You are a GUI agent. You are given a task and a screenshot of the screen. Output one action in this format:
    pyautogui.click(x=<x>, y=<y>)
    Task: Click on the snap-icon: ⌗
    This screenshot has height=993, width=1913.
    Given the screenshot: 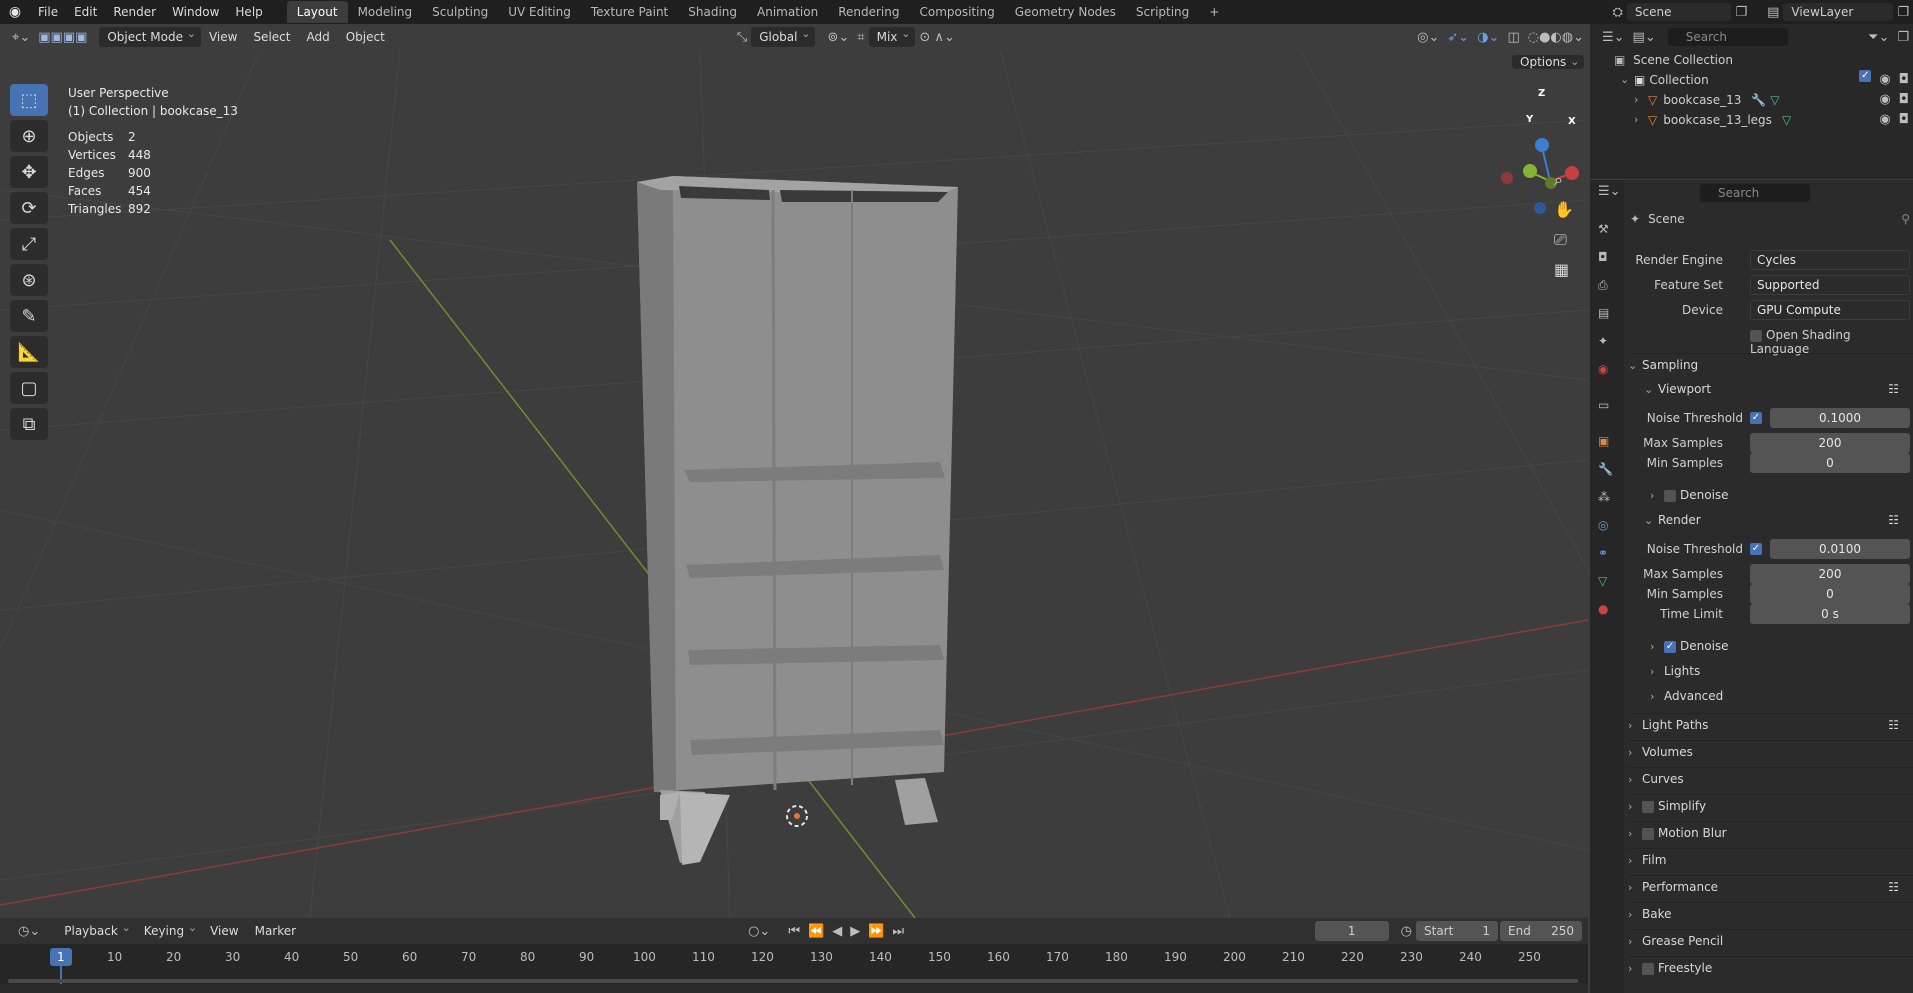 What is the action you would take?
    pyautogui.click(x=860, y=37)
    